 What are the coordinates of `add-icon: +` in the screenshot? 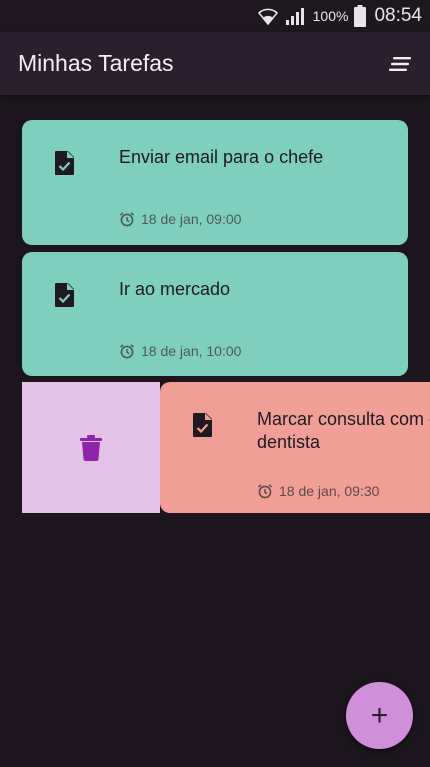 It's located at (379, 715).